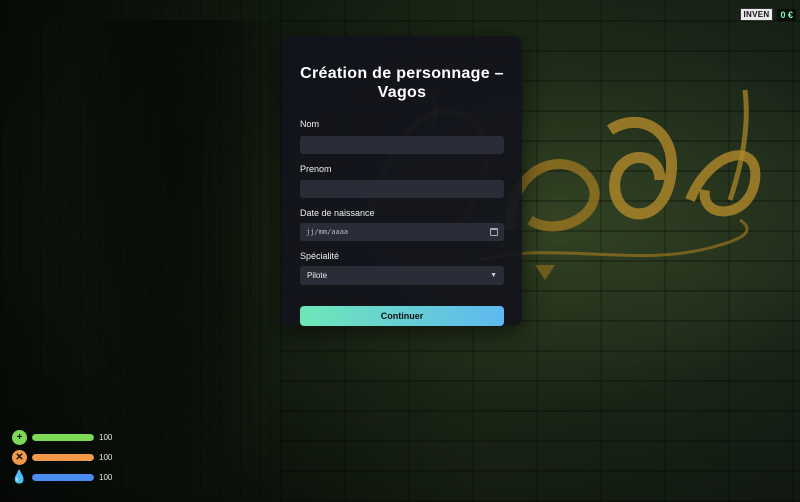 The height and width of the screenshot is (502, 800). What do you see at coordinates (106, 457) in the screenshot?
I see `hunger-value: 100` at bounding box center [106, 457].